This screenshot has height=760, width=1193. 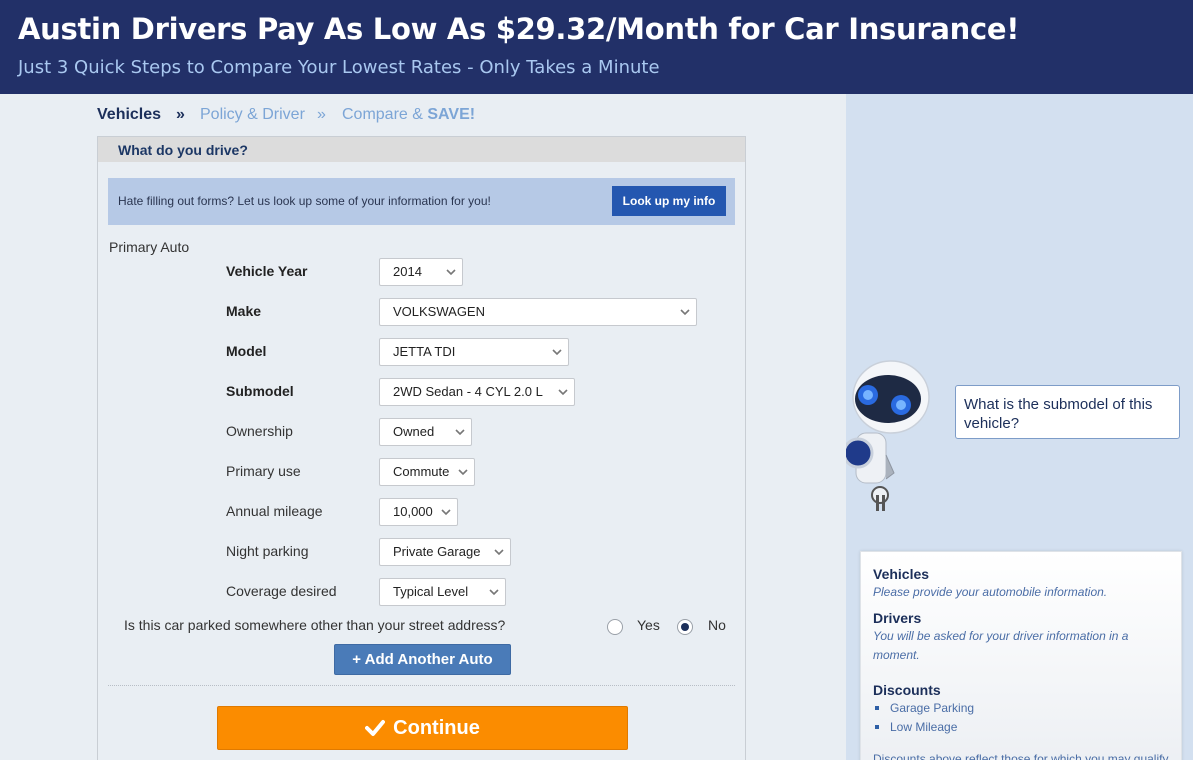 I want to click on submodel-select: 2WD Sedan - 4 CYL 2.0 L, so click(x=477, y=392).